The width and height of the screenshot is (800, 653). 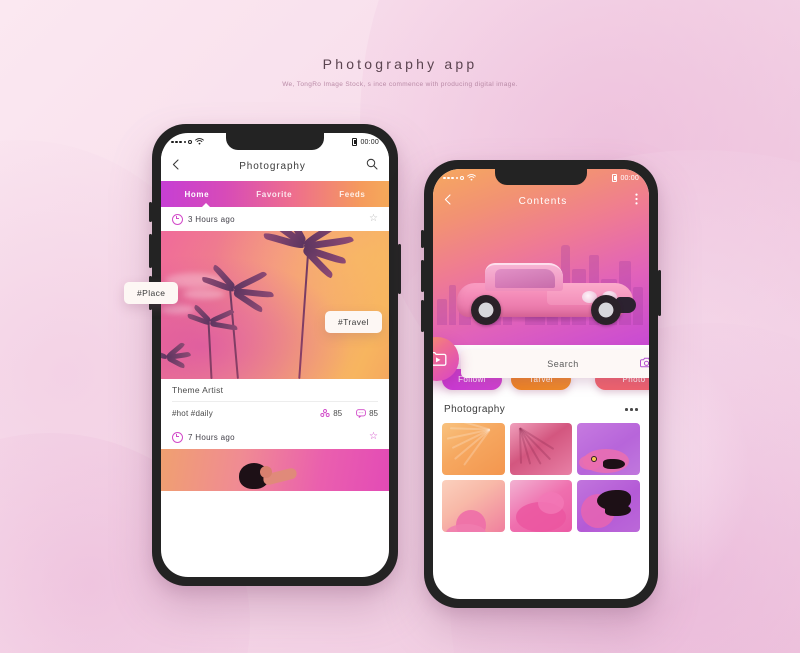 What do you see at coordinates (541, 409) in the screenshot?
I see `section-header: Photography` at bounding box center [541, 409].